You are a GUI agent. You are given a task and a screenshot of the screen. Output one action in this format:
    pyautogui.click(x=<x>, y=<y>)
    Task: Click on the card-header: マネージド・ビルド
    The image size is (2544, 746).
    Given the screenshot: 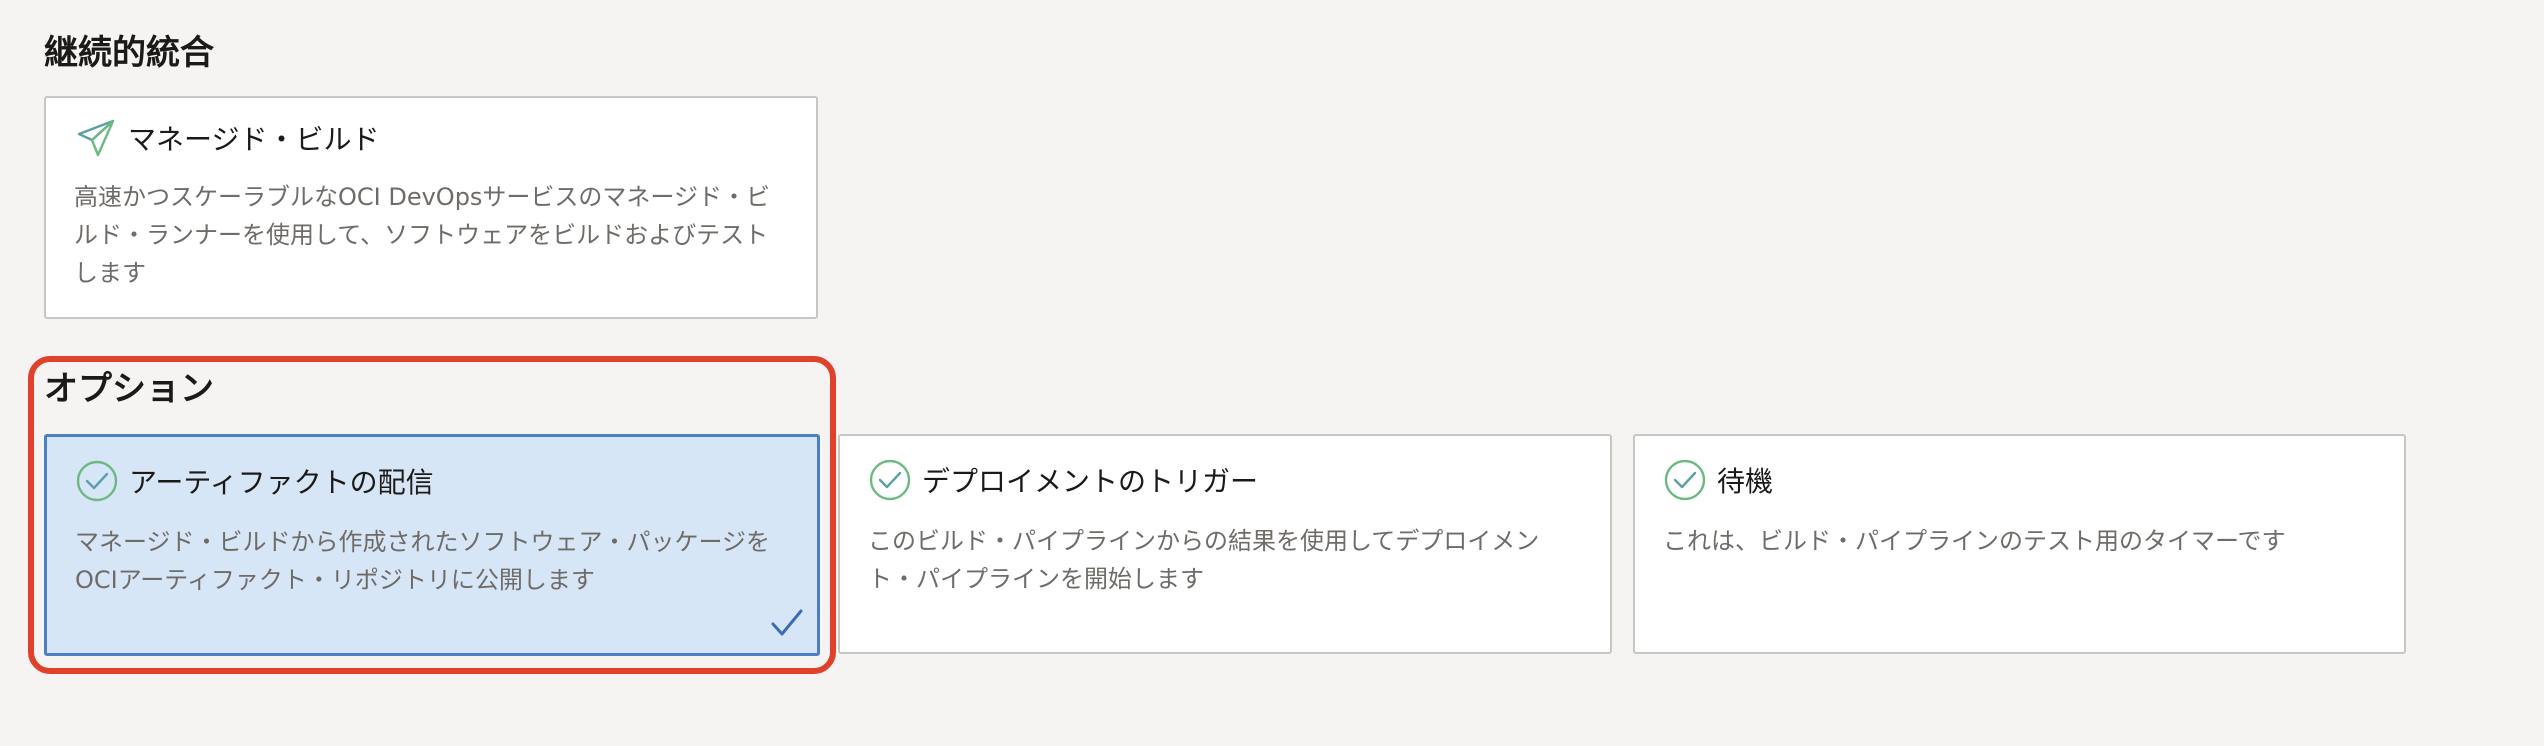 What is the action you would take?
    pyautogui.click(x=226, y=138)
    